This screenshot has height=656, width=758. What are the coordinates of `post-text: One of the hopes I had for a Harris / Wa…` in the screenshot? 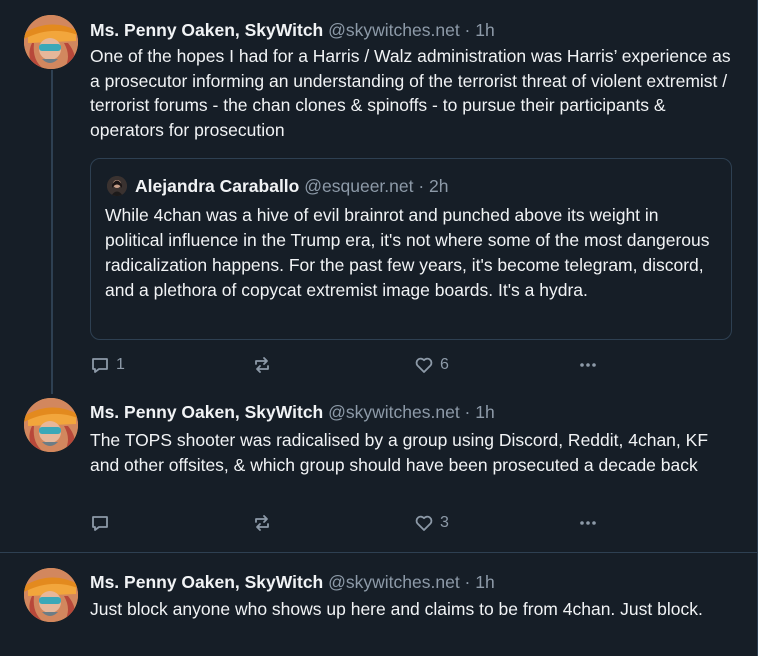 It's located at (410, 93).